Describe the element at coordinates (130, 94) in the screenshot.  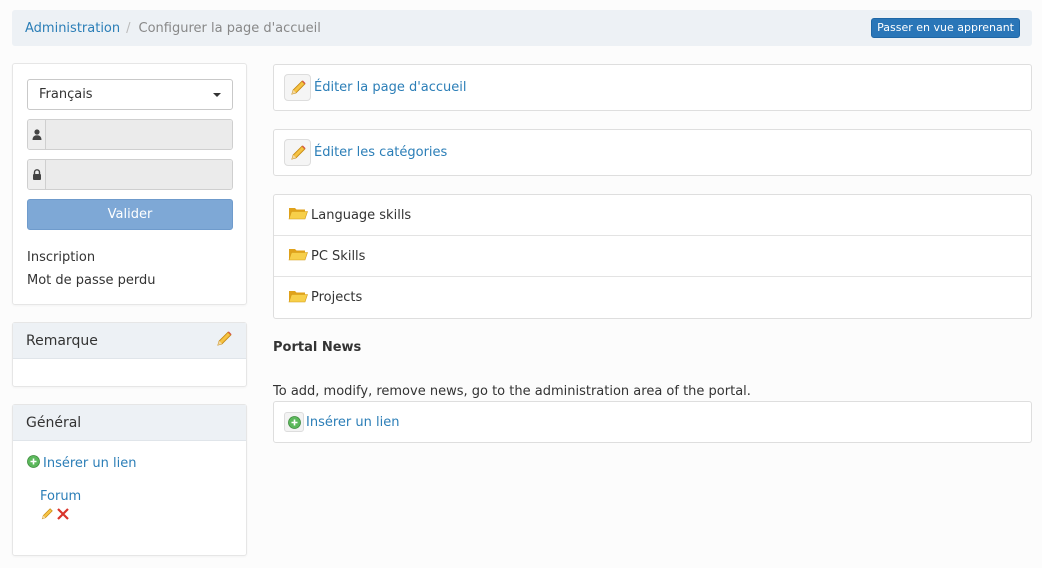
I see `language-select: Français` at that location.